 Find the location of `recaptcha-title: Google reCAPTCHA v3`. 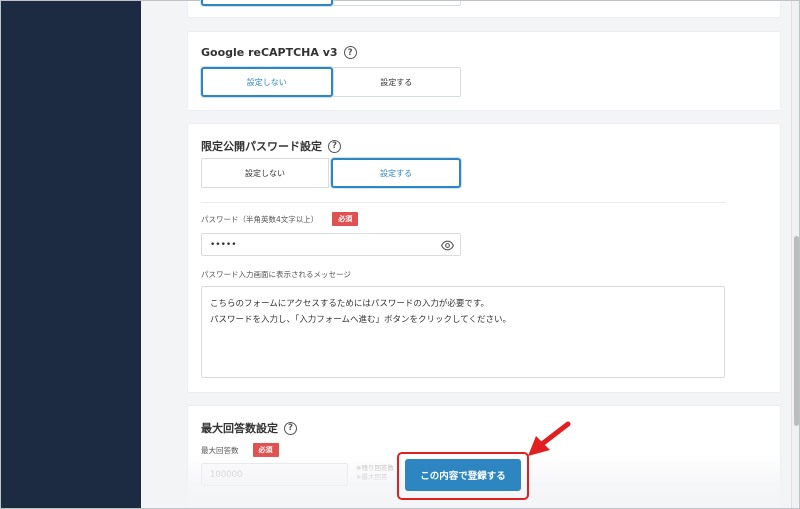

recaptcha-title: Google reCAPTCHA v3 is located at coordinates (269, 52).